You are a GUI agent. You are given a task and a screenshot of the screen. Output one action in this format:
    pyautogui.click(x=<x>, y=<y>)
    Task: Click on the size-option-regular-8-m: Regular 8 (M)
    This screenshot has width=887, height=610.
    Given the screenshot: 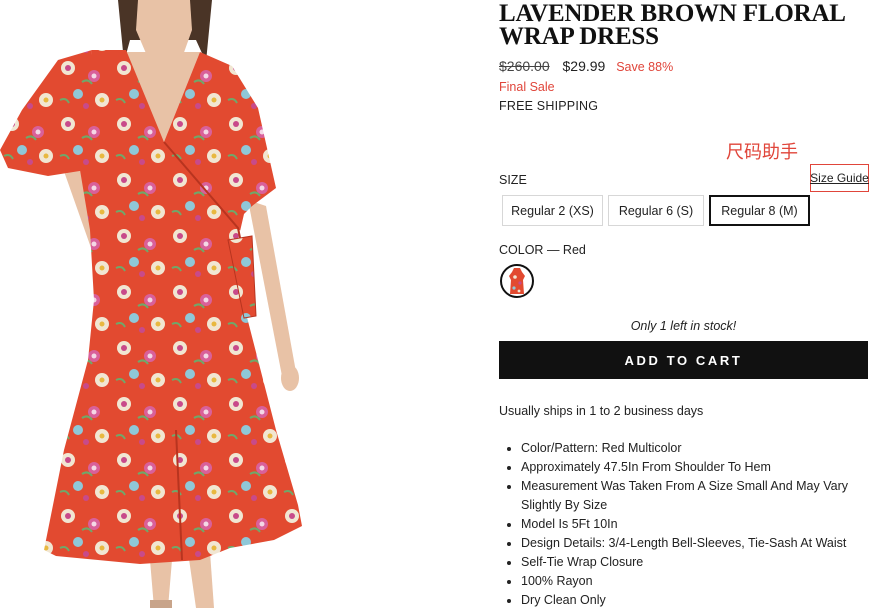 What is the action you would take?
    pyautogui.click(x=759, y=210)
    